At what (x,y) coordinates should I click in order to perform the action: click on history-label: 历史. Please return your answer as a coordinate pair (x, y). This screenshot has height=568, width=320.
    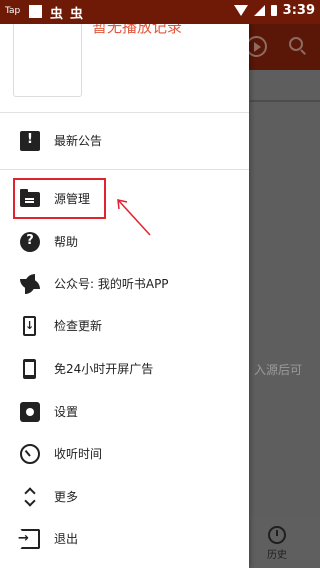
    Looking at the image, I should click on (277, 555).